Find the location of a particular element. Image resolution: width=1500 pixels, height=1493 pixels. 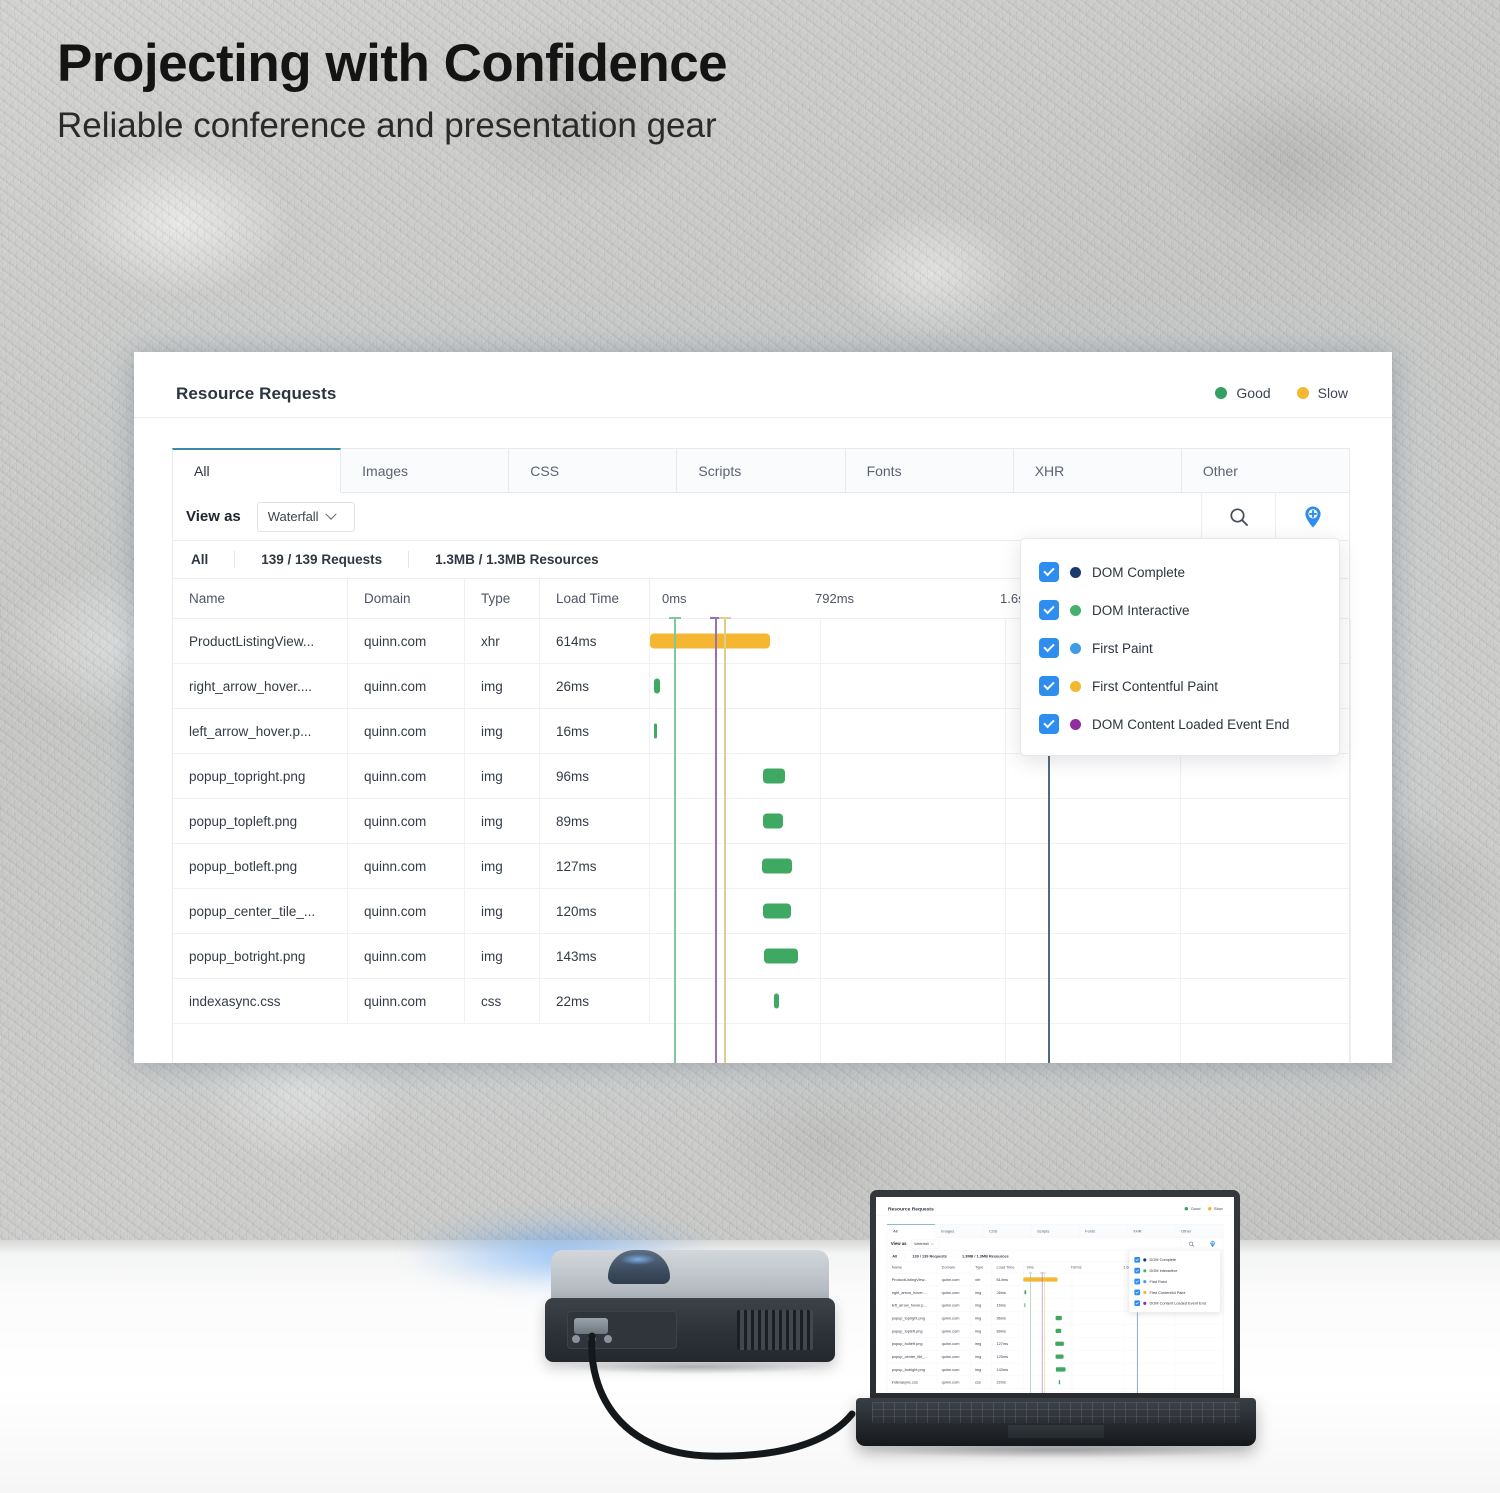

column-header-domain: Domain is located at coordinates (406, 598).